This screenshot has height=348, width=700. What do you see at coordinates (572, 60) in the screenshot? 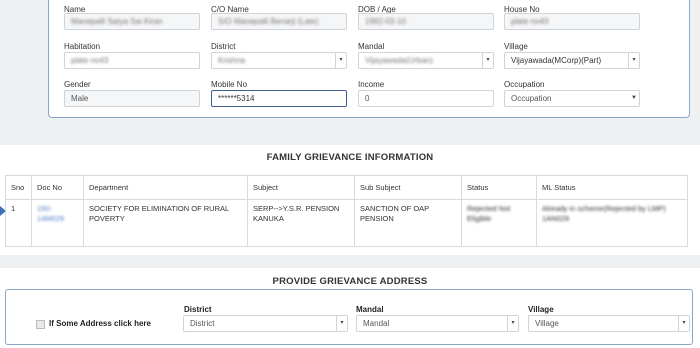
I see `village-select: Vijayawada(MCorp)(Part) ▾` at bounding box center [572, 60].